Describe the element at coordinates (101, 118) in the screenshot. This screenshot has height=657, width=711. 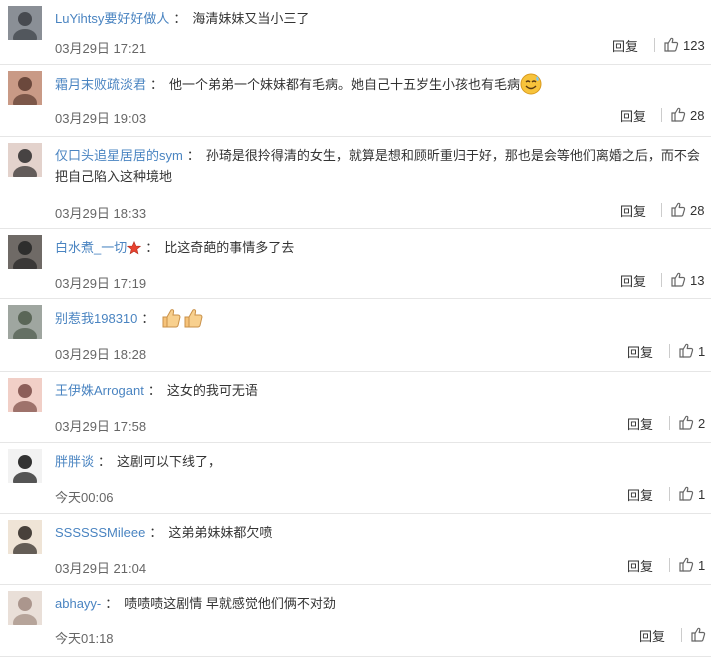
I see `comment-date: 03月29日 19:03` at that location.